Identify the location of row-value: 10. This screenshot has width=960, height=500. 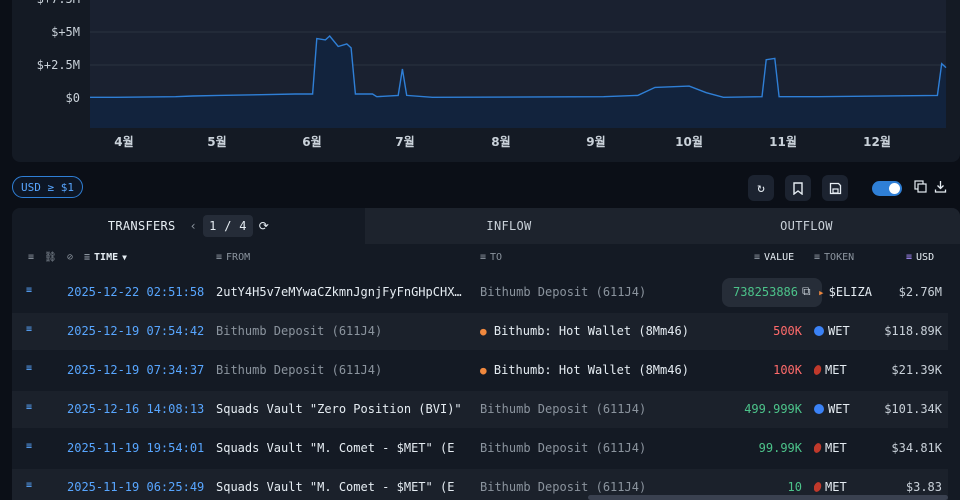
(795, 487).